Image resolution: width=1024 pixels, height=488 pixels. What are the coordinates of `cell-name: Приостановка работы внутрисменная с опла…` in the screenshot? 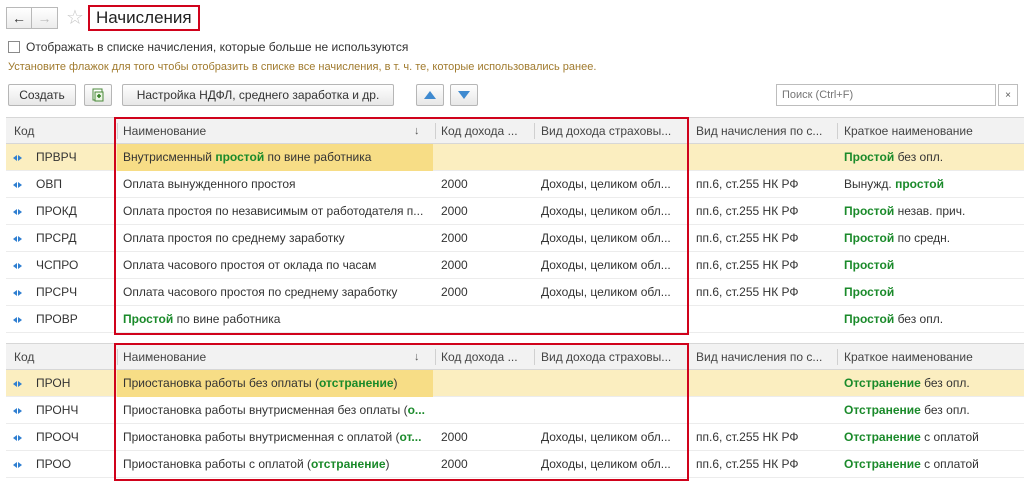 It's located at (275, 437).